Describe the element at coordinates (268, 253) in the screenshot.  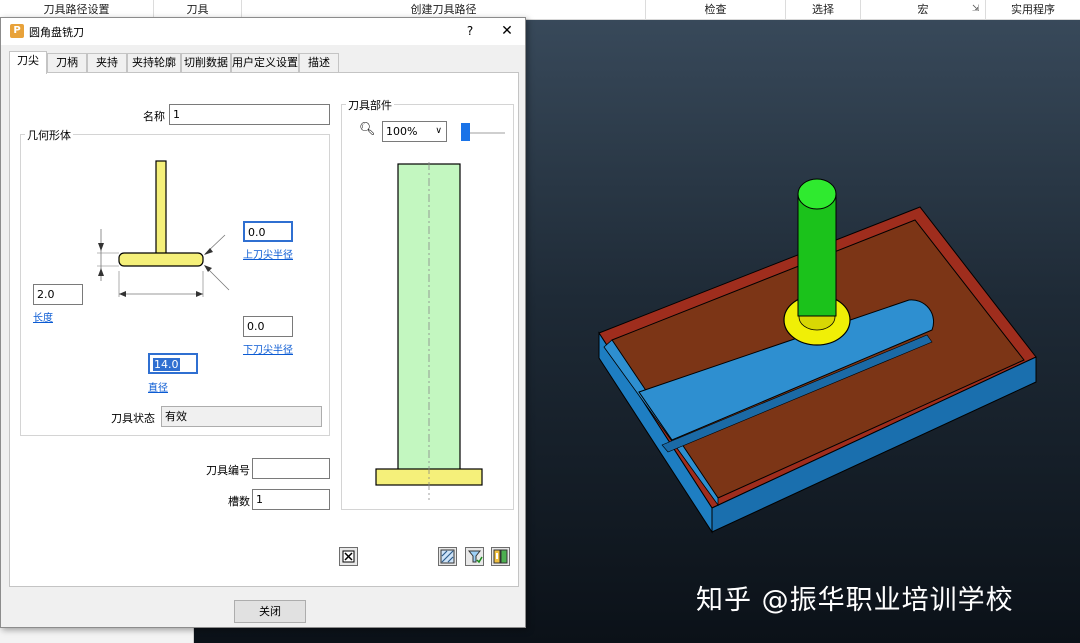
I see `upper-radius-link: 上刀尖半径` at that location.